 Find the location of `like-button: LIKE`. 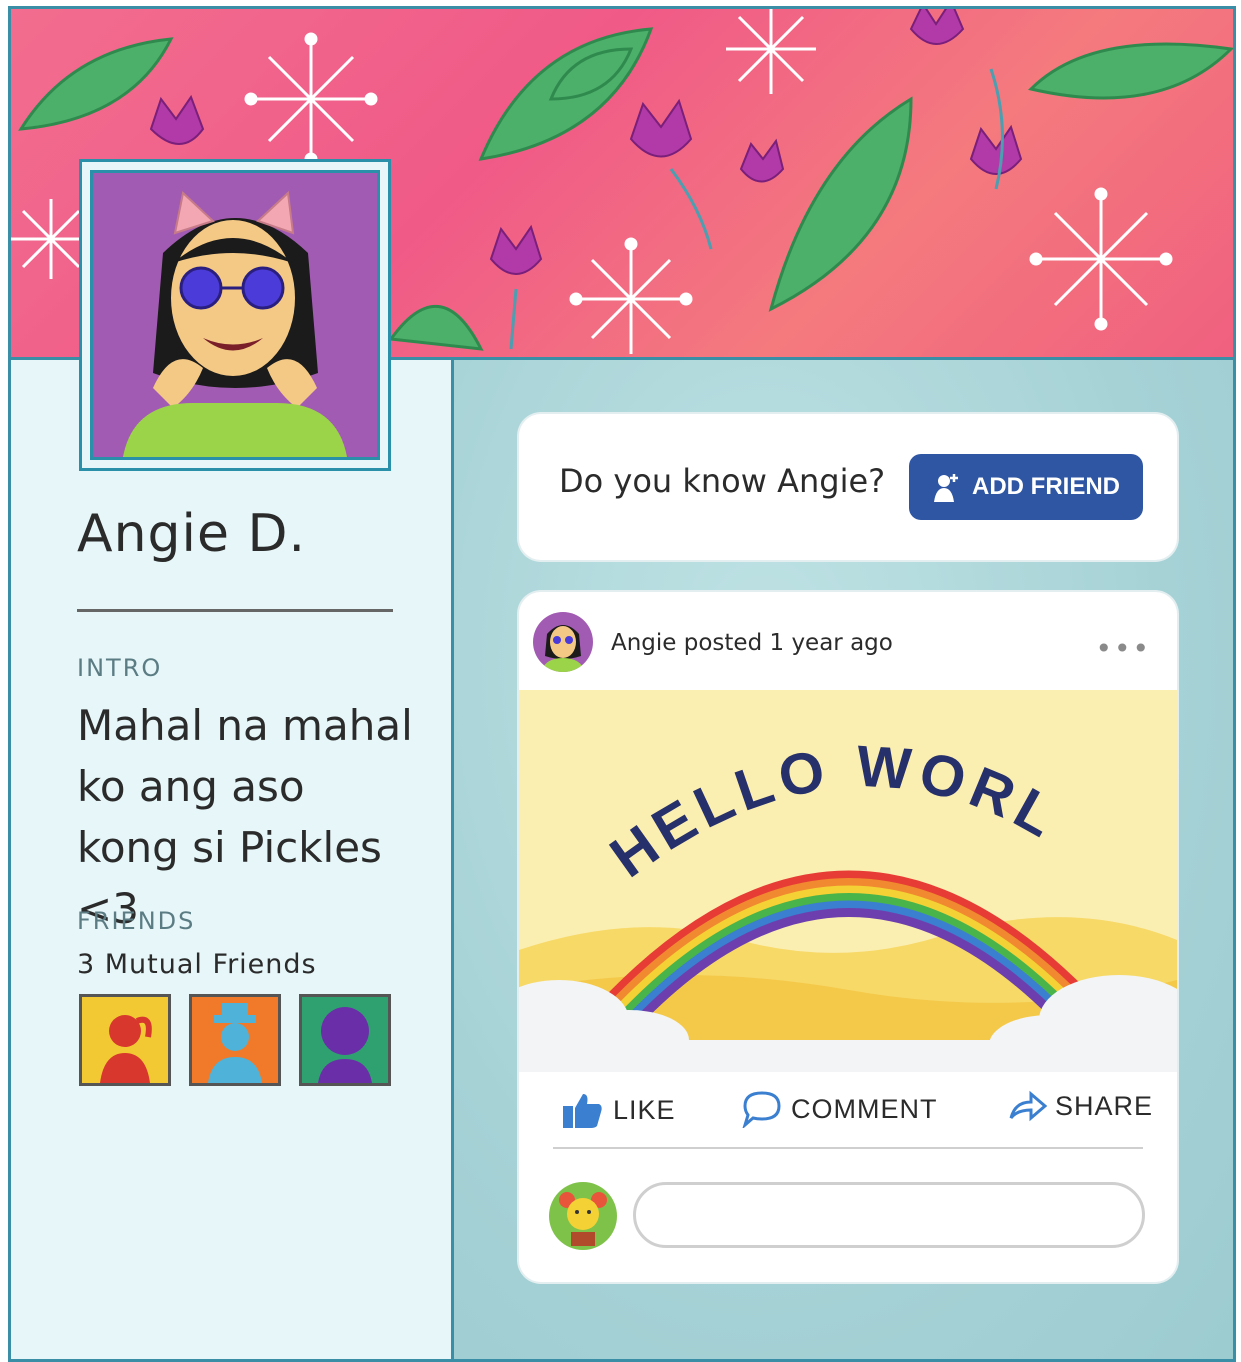

like-button: LIKE is located at coordinates (618, 1110).